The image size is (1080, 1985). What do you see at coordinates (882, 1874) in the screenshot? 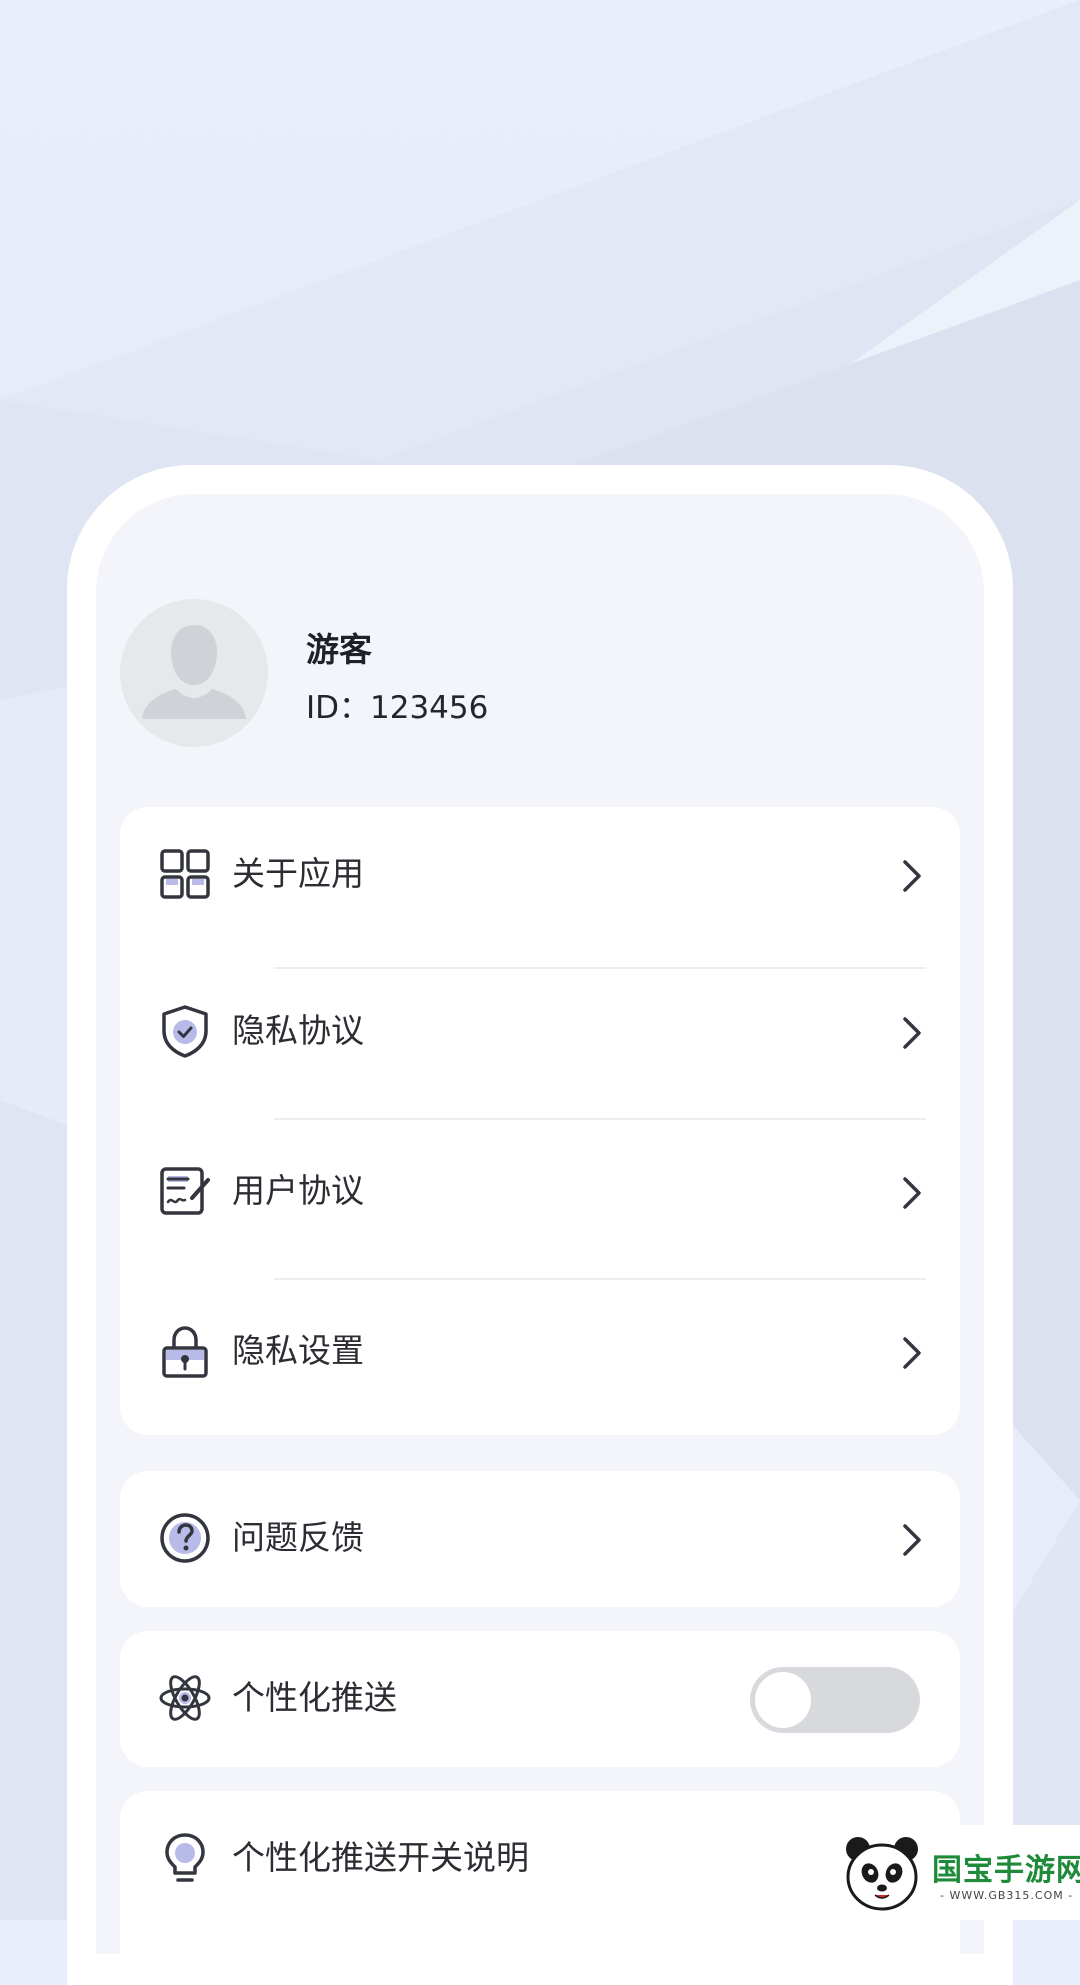
I see `panda-logo-icon` at bounding box center [882, 1874].